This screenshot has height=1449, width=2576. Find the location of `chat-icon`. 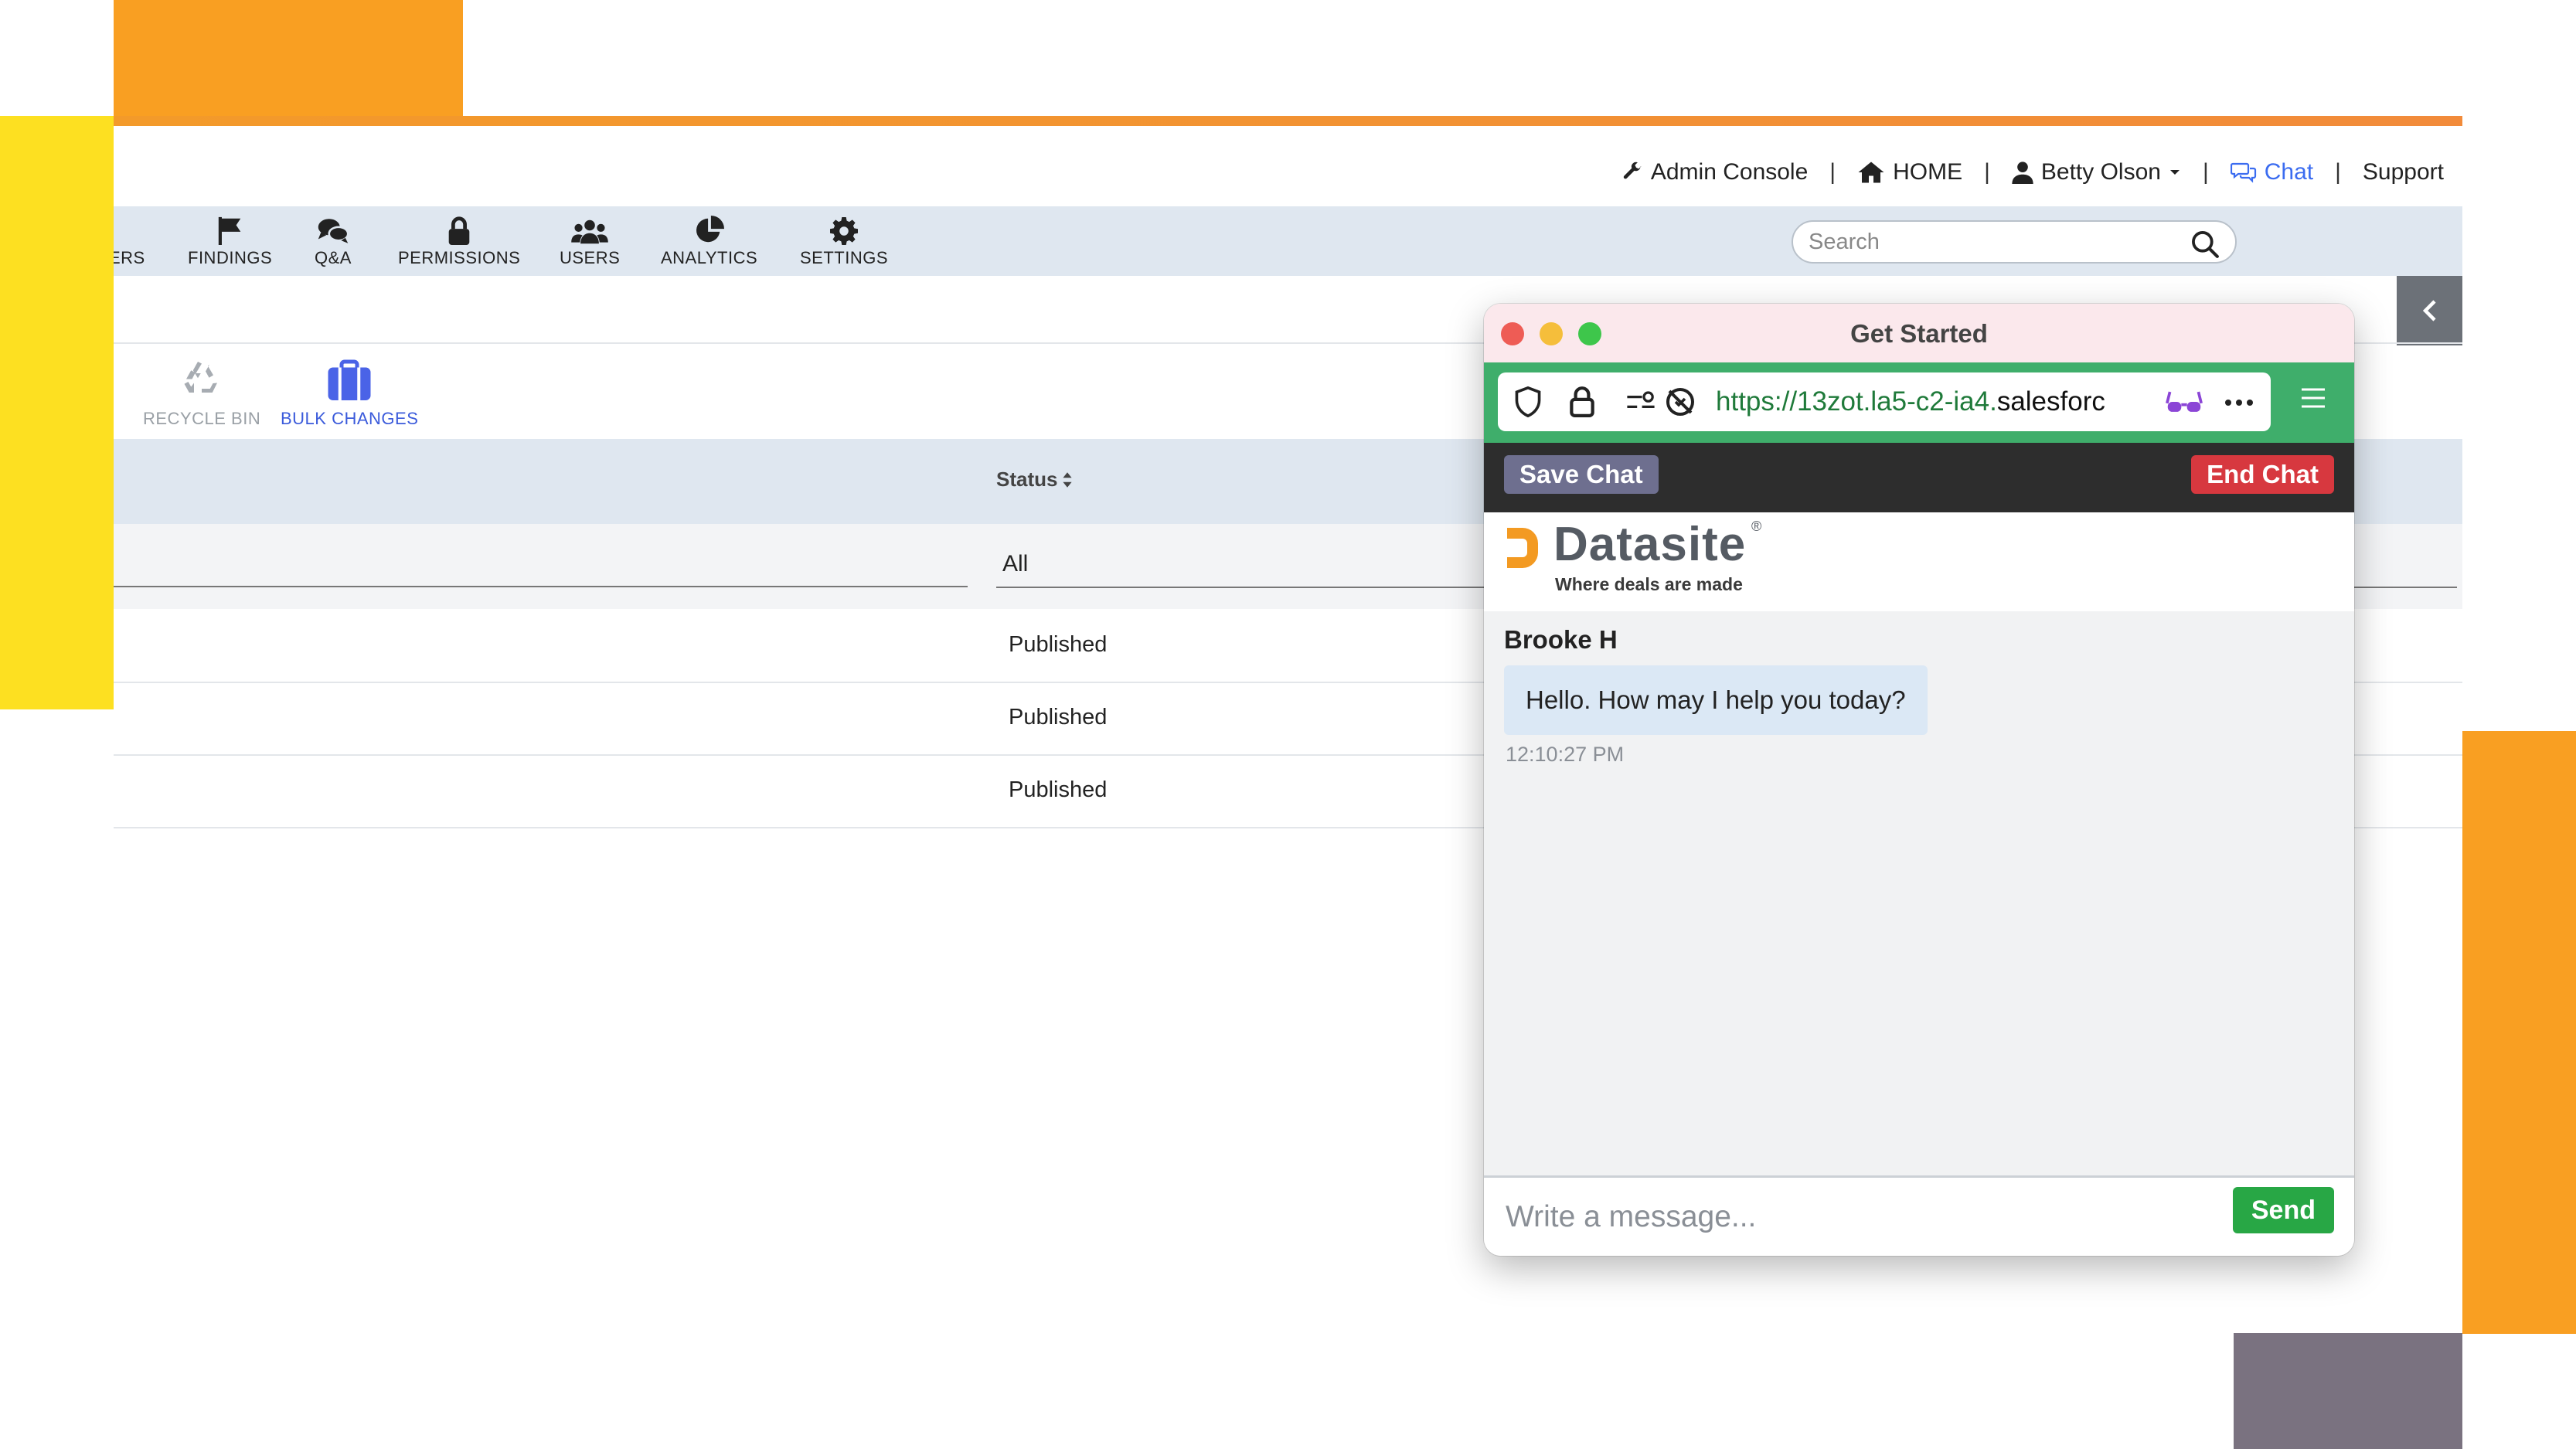

chat-icon is located at coordinates (2243, 173).